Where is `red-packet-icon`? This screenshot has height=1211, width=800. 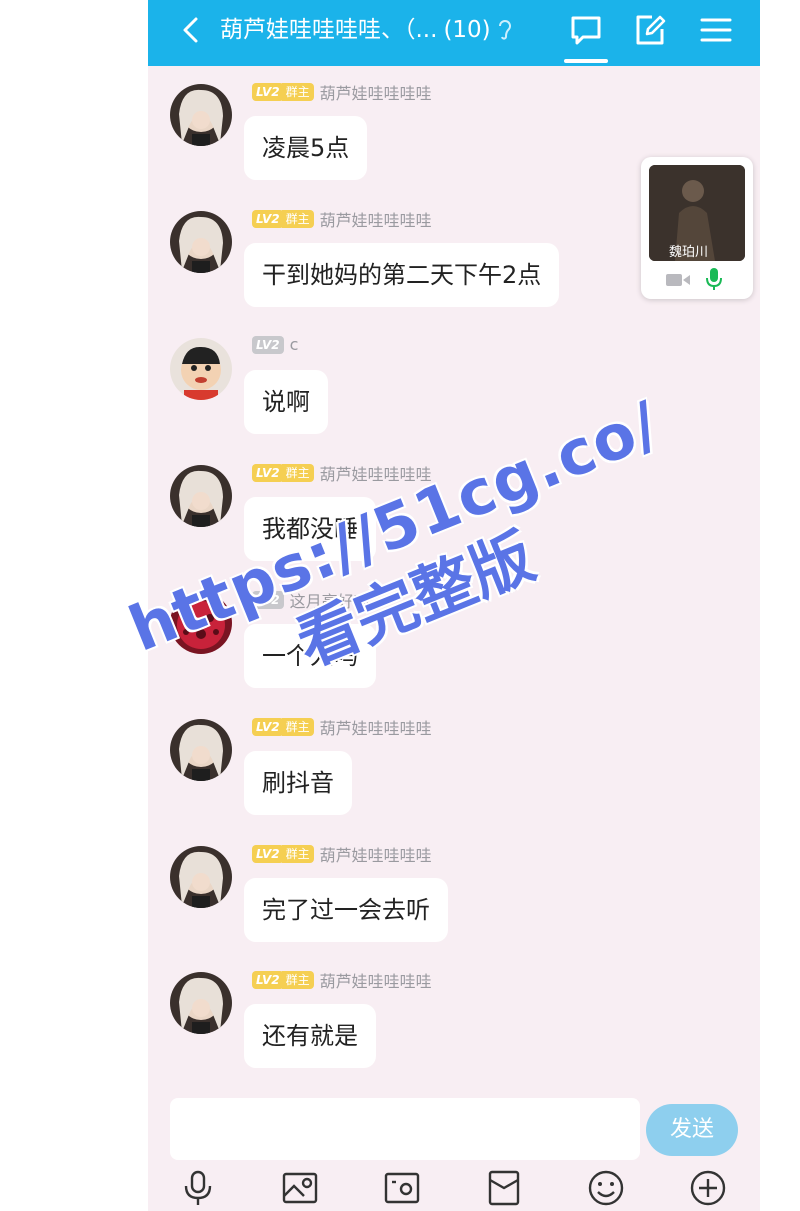 red-packet-icon is located at coordinates (504, 1188).